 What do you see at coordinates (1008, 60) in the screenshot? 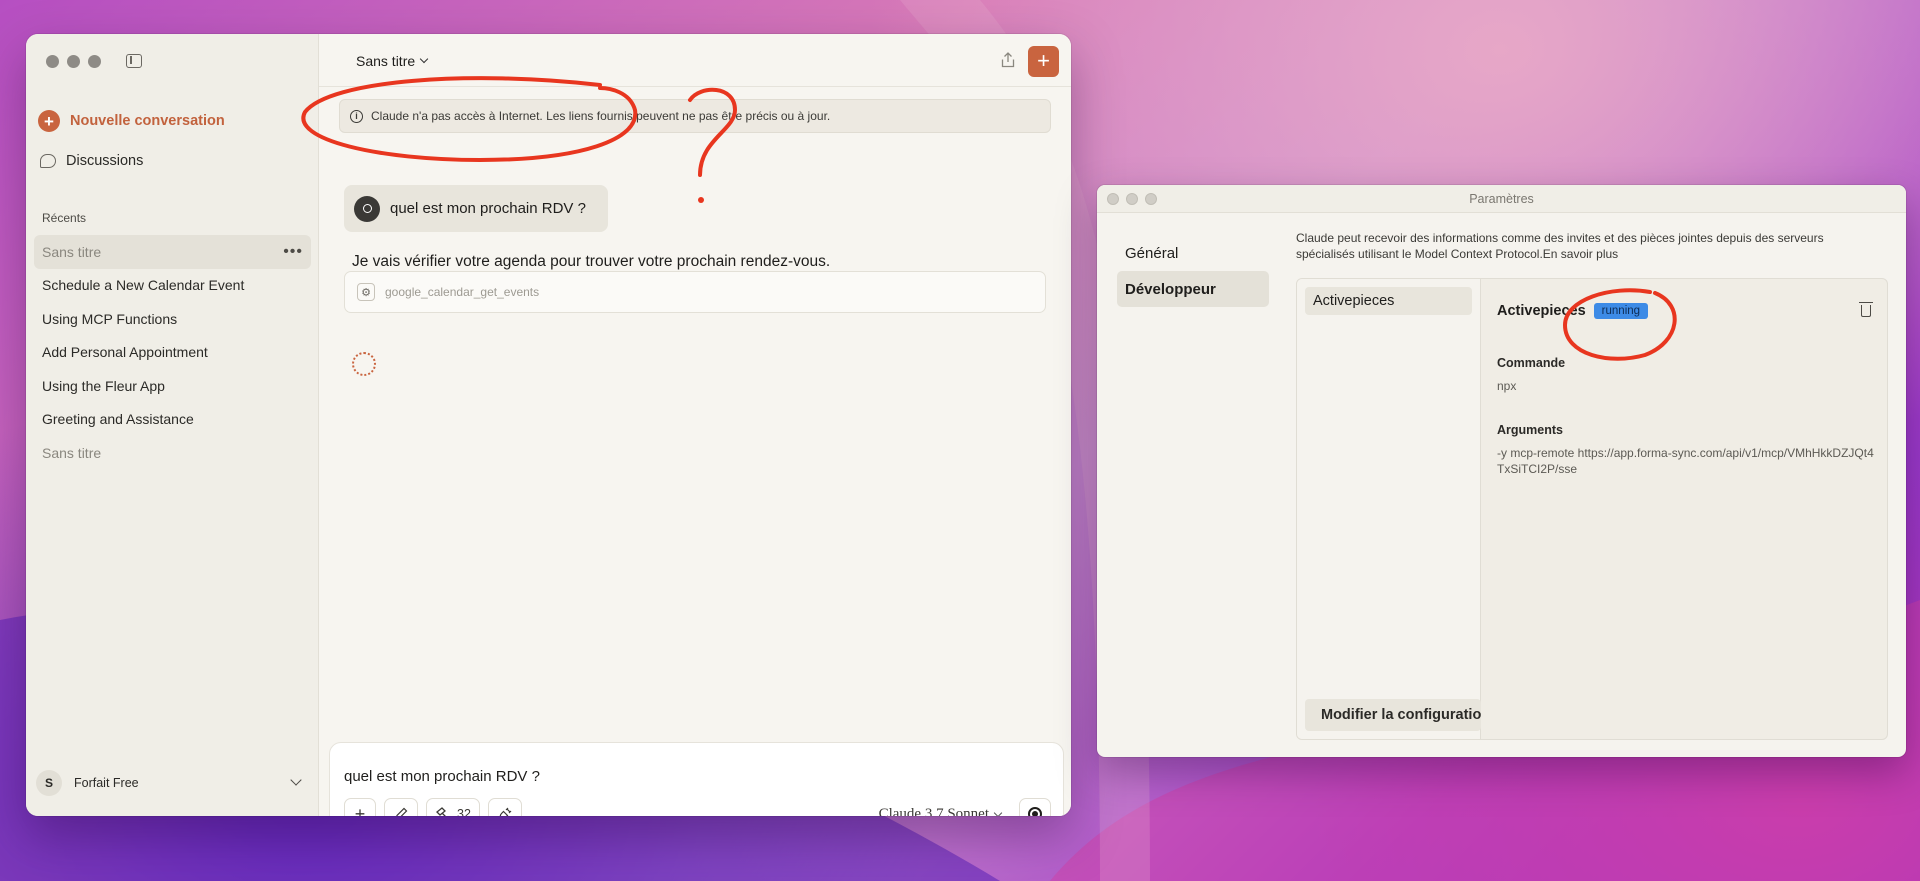
I see `share-icon` at bounding box center [1008, 60].